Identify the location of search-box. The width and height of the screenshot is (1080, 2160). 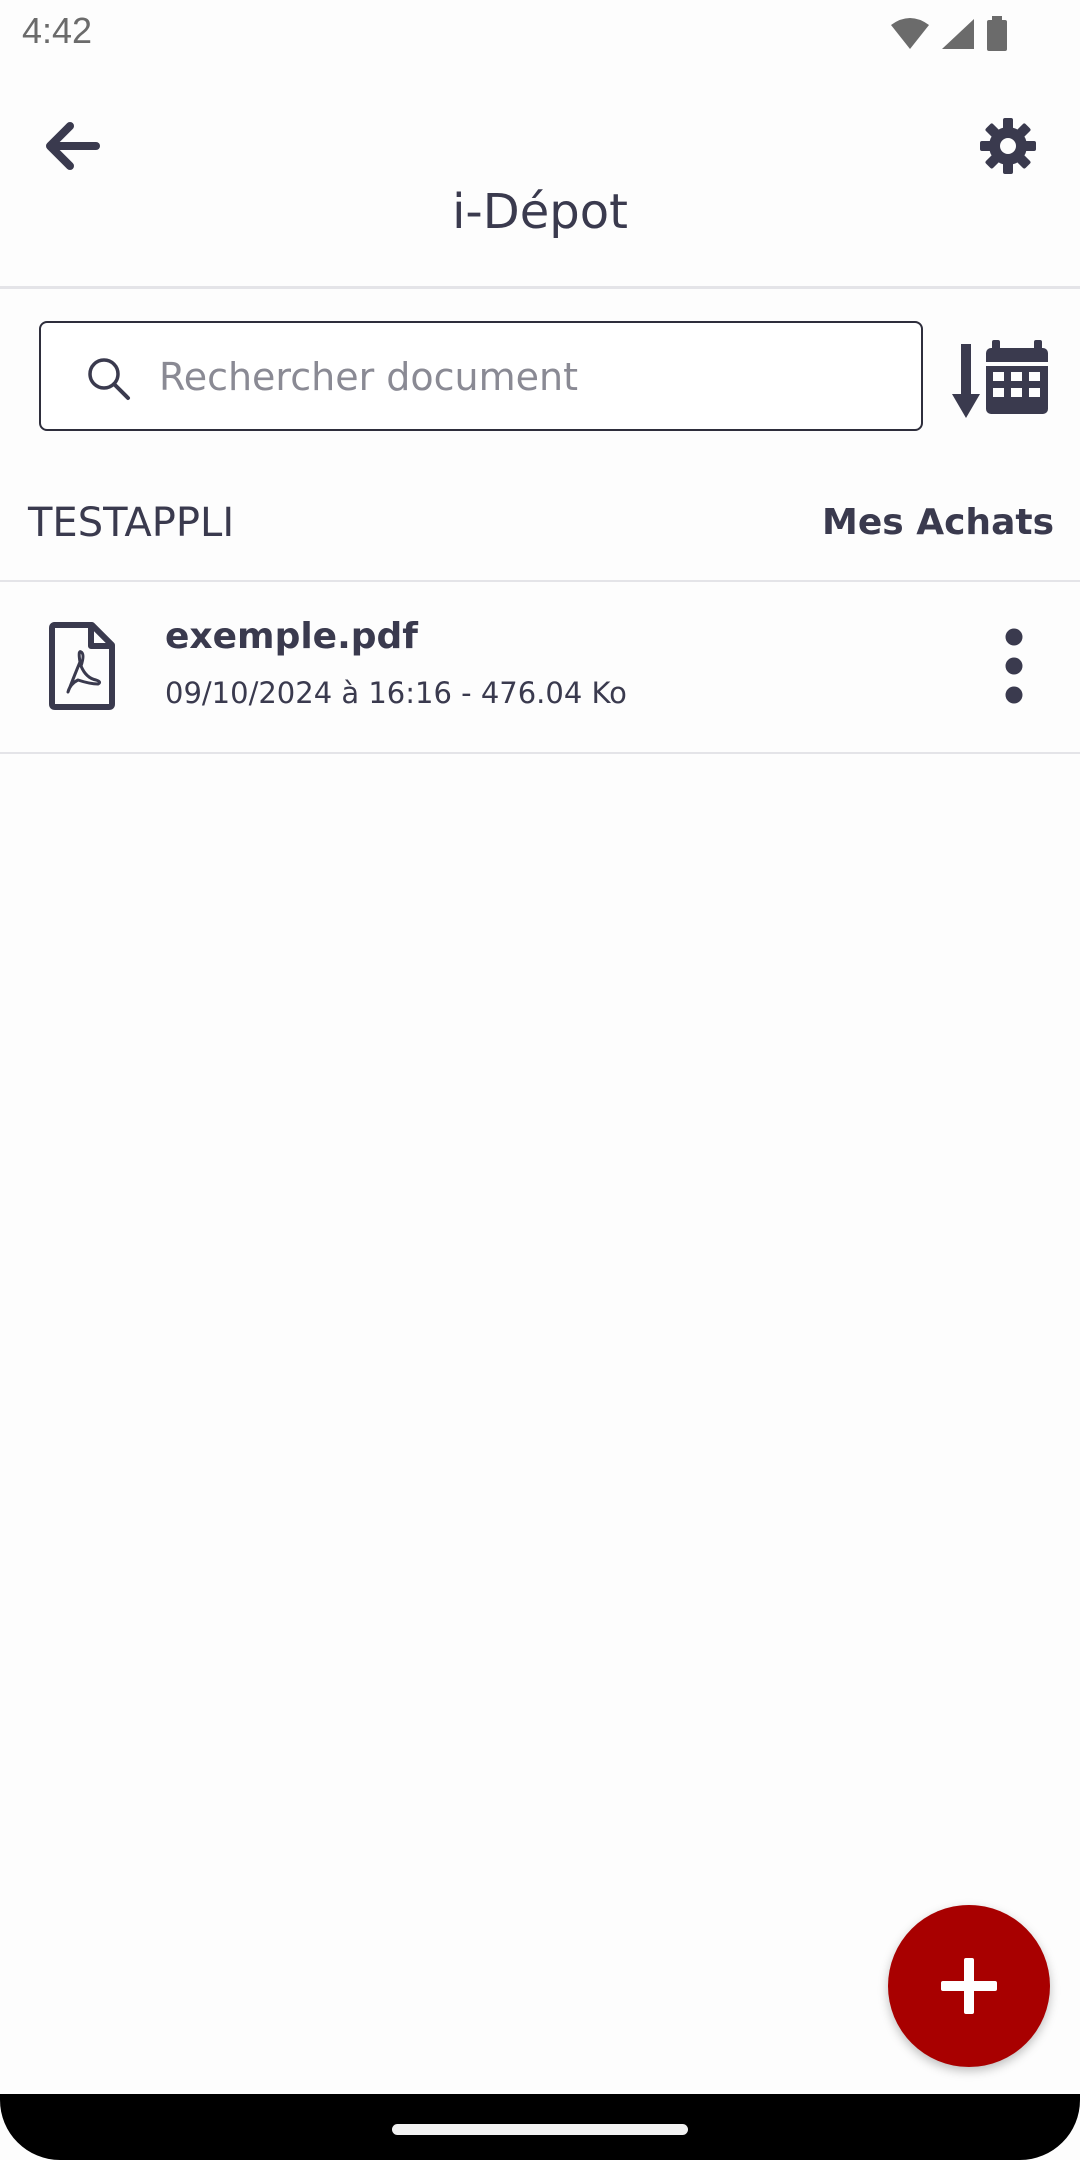
(481, 376).